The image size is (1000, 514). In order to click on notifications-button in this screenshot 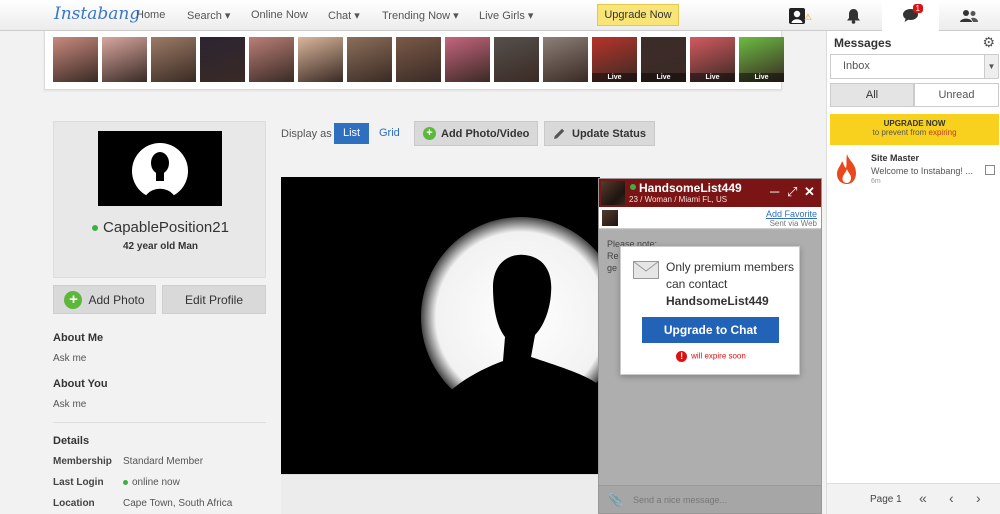, I will do `click(853, 15)`.